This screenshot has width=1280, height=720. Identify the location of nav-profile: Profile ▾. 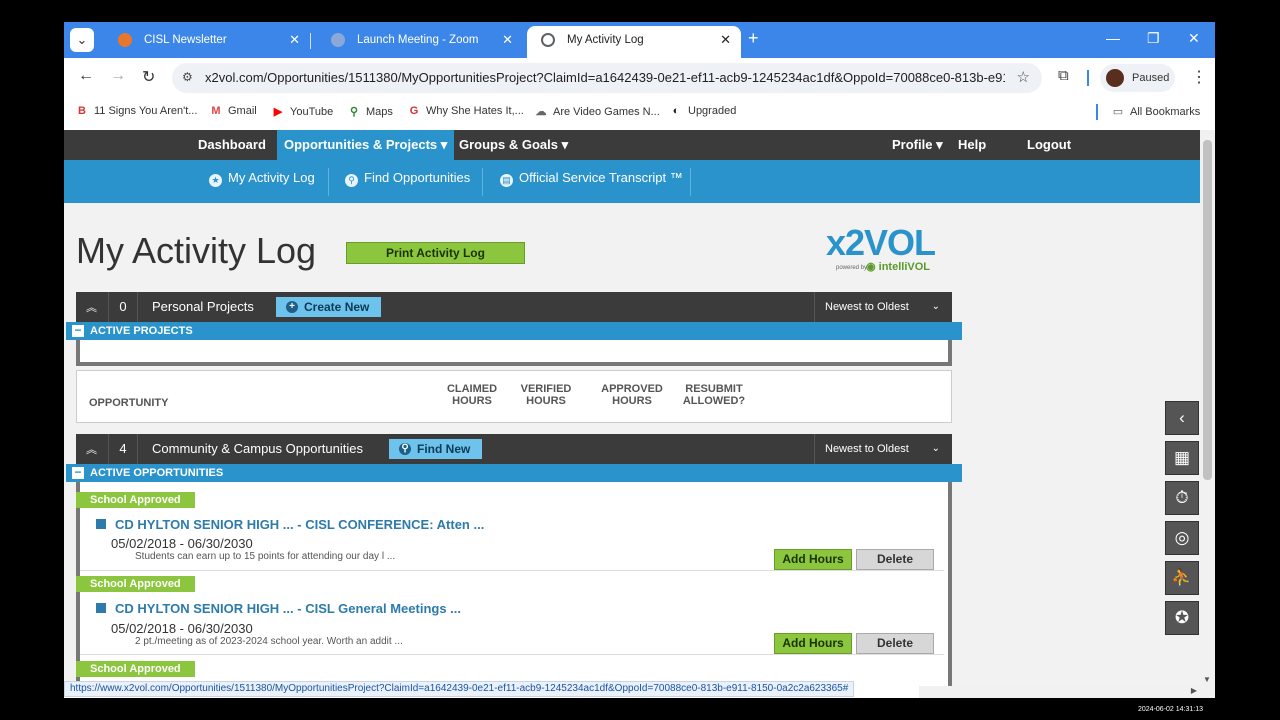
(917, 145).